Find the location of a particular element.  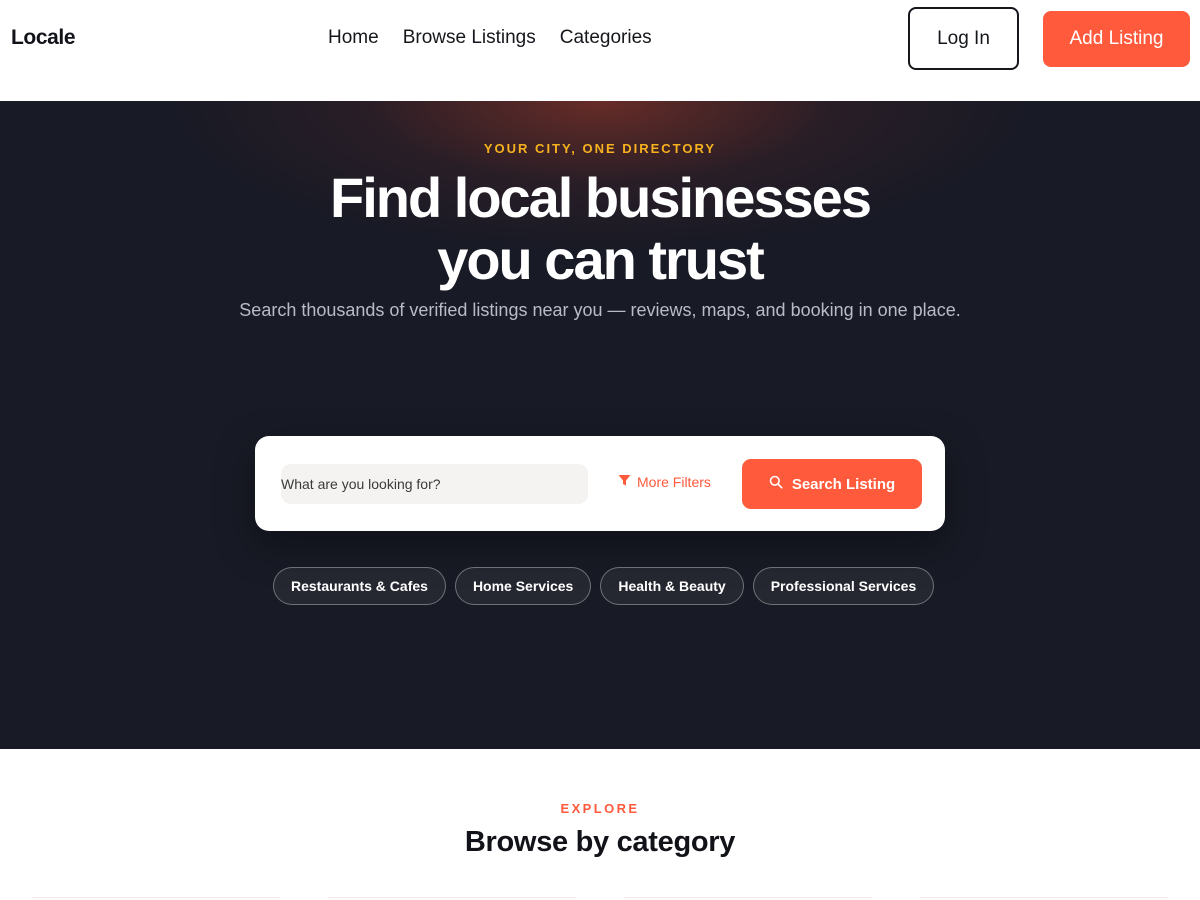

nav-link-categories: Categories is located at coordinates (606, 38).